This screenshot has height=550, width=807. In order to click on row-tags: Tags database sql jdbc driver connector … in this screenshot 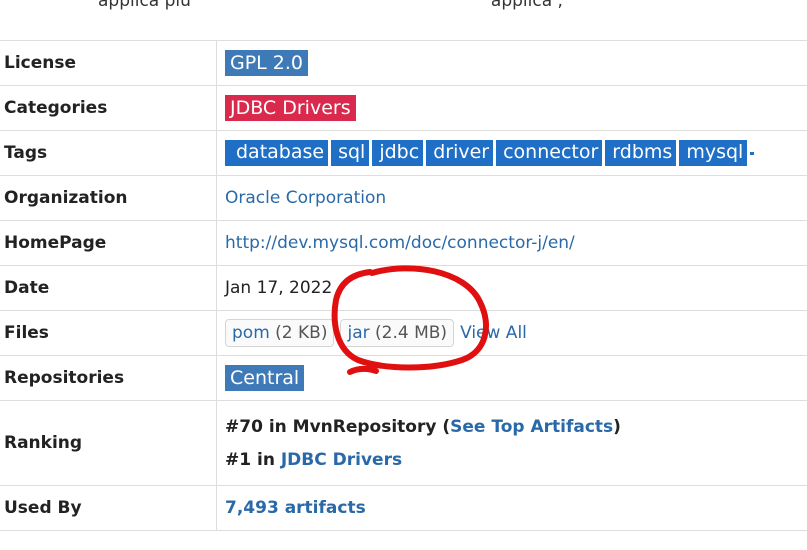, I will do `click(403, 153)`.